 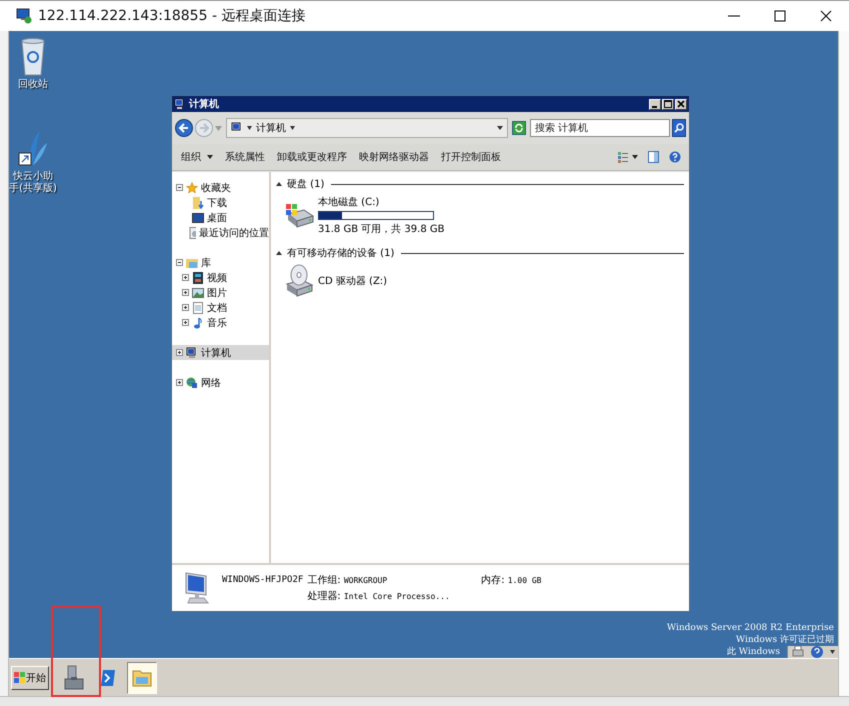 What do you see at coordinates (172, 16) in the screenshot?
I see `window-title: 122.114.222.143:18855 - 远程桌面连接` at bounding box center [172, 16].